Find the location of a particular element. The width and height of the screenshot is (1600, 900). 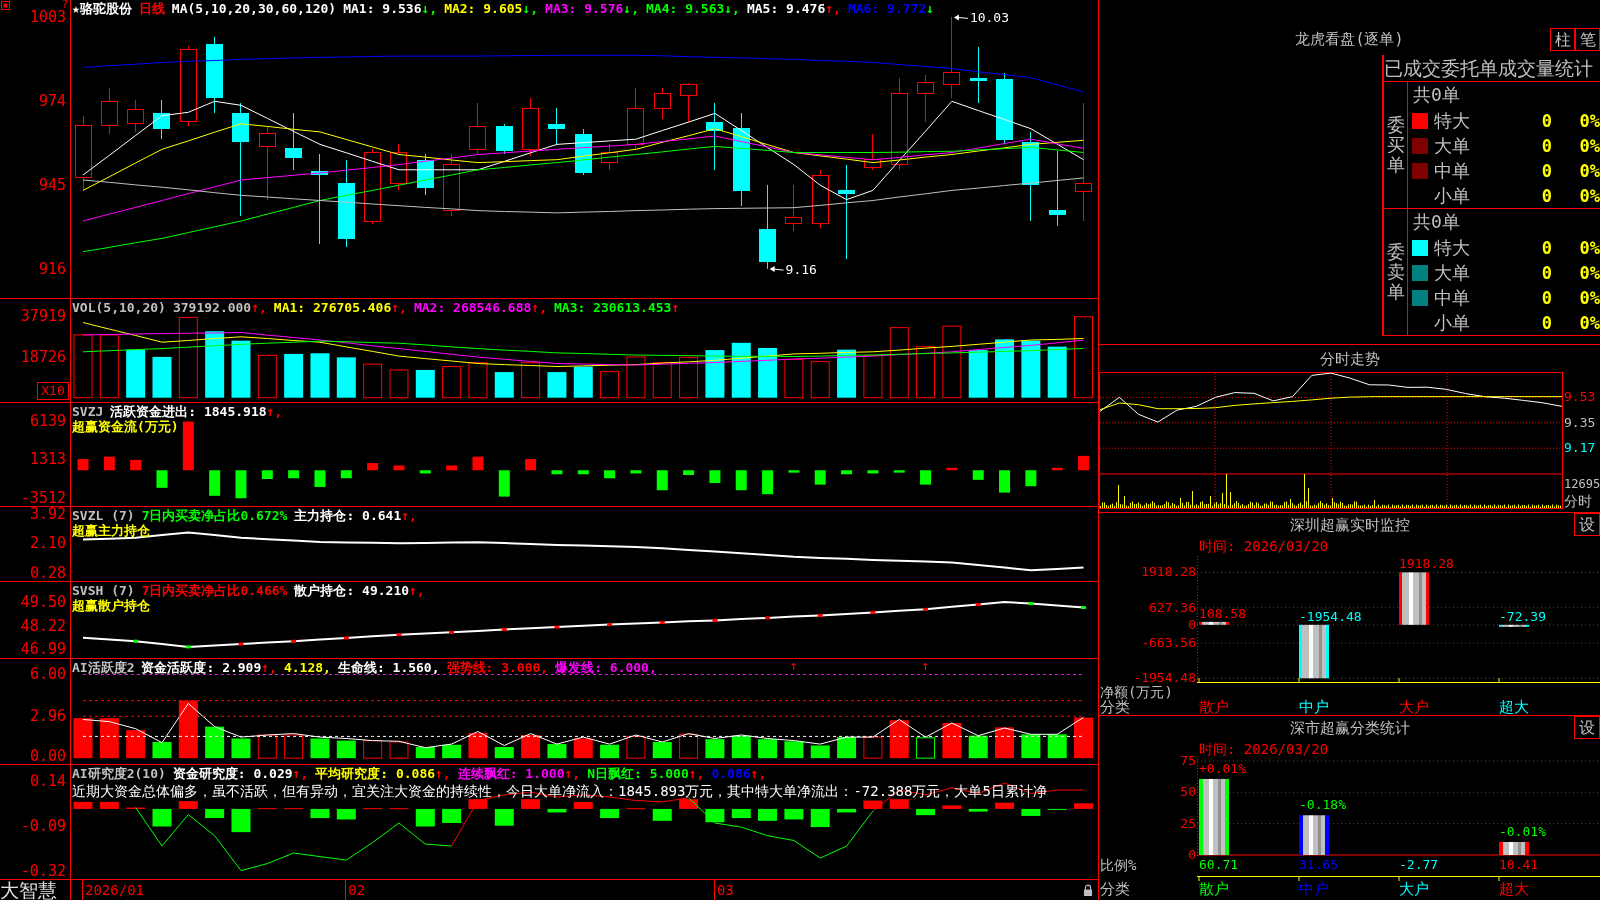

indicator-value: 活跃资金进出: 1845.918 is located at coordinates (188, 411).